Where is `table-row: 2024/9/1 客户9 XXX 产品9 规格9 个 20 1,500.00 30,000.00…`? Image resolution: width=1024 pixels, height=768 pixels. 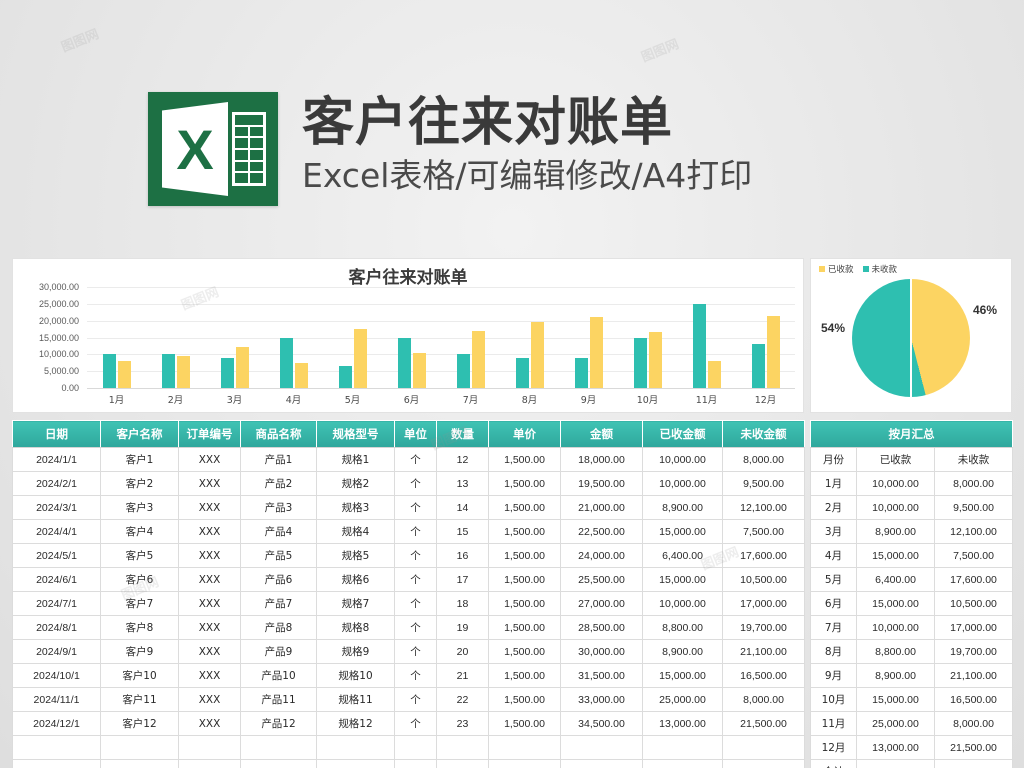
table-row: 2024/9/1 客户9 XXX 产品9 规格9 个 20 1,500.00 30,000.00… is located at coordinates (408, 651).